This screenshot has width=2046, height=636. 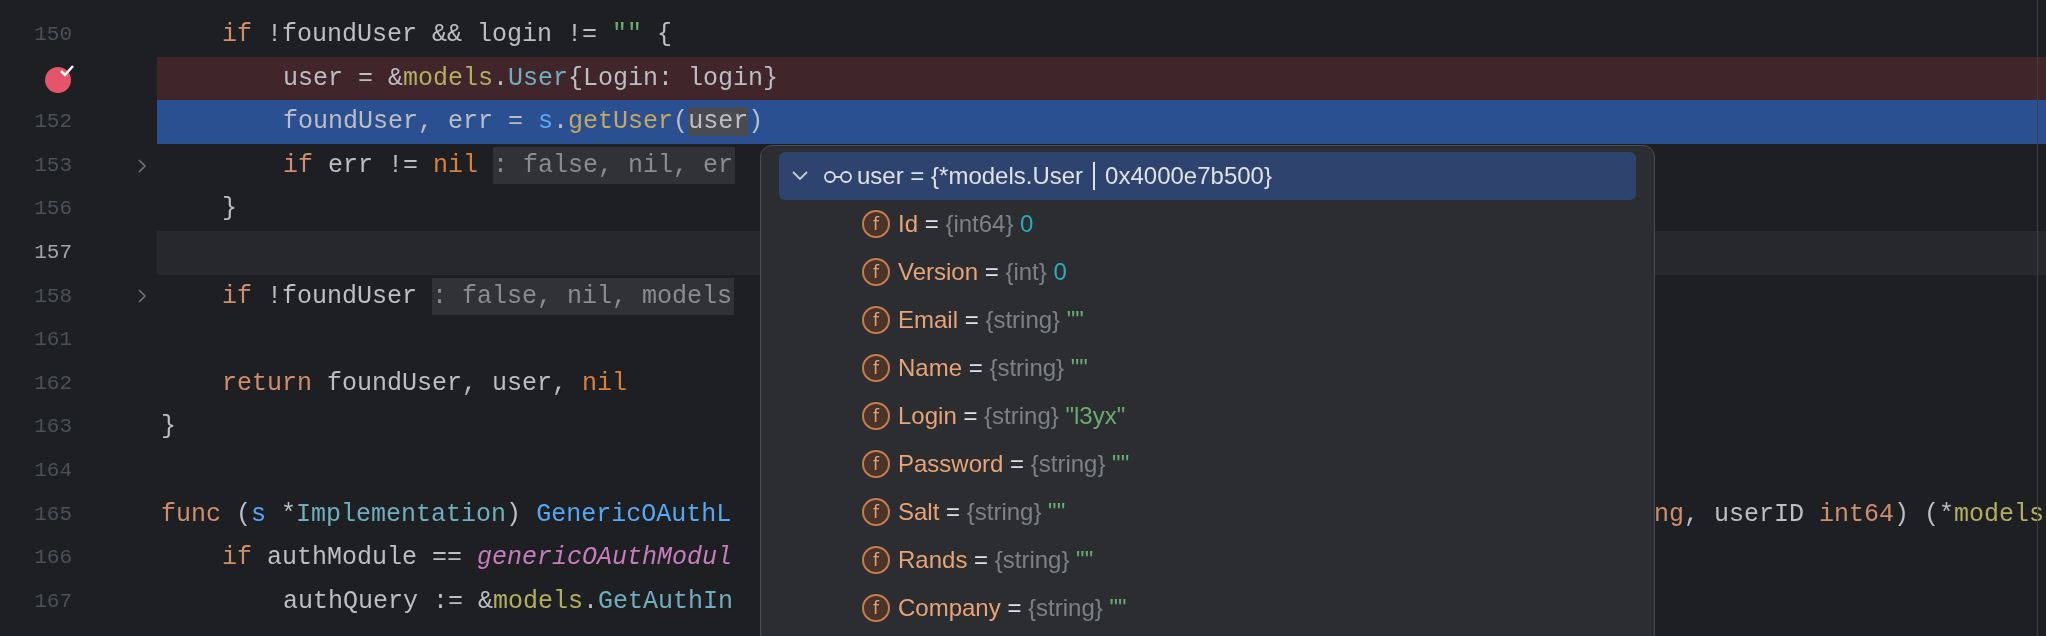 What do you see at coordinates (970, 176) in the screenshot?
I see `variable-label: user = {*models.User` at bounding box center [970, 176].